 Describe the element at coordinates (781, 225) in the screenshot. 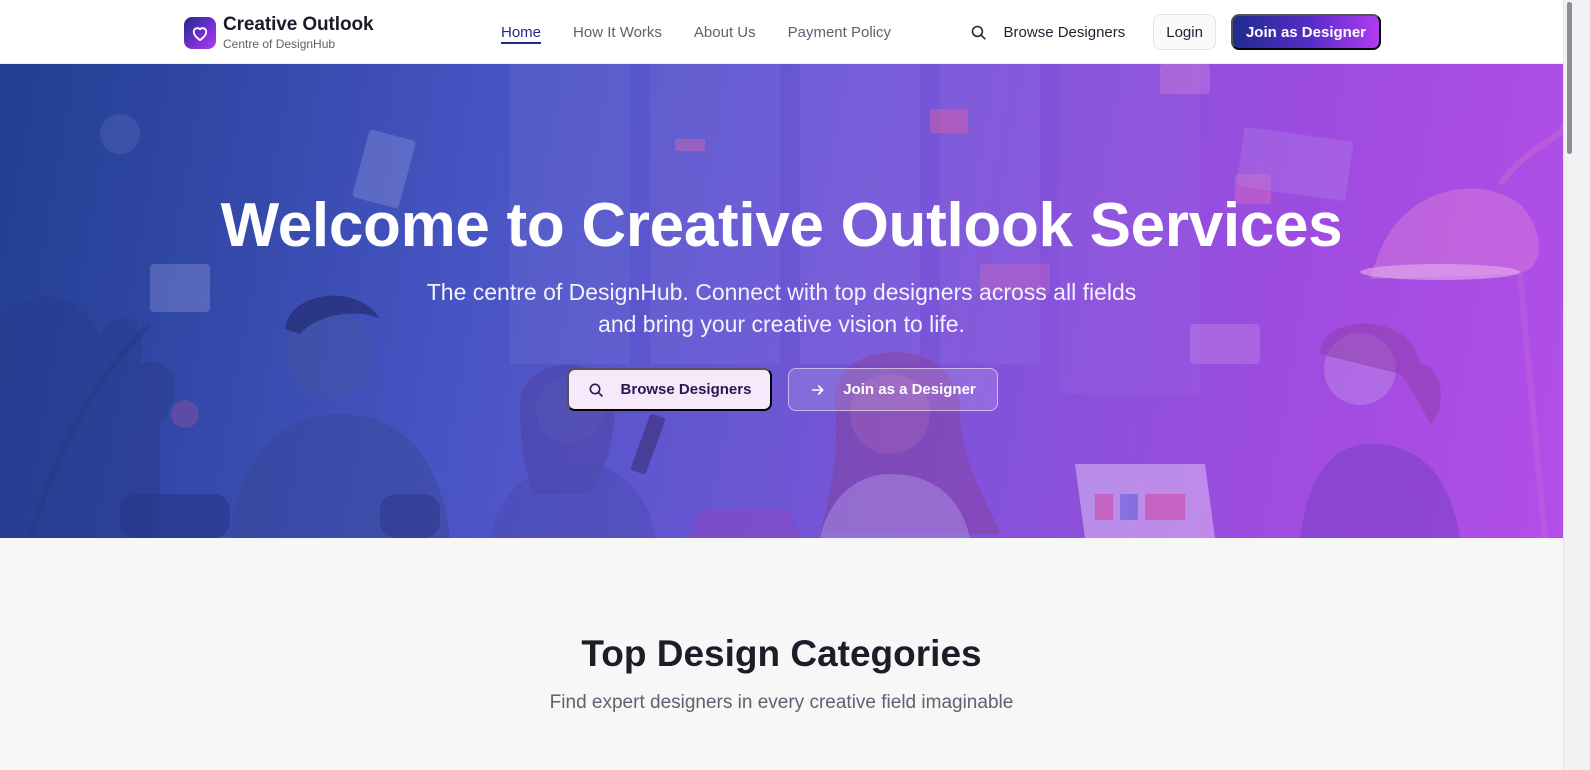

I see `hero-title: Welcome to Creative Outlook Services` at that location.